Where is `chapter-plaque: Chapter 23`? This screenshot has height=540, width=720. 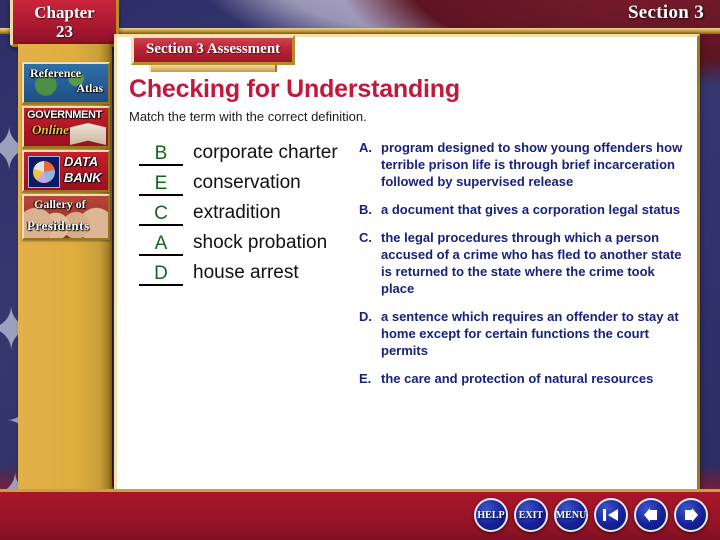
chapter-plaque: Chapter 23 is located at coordinates (64, 23).